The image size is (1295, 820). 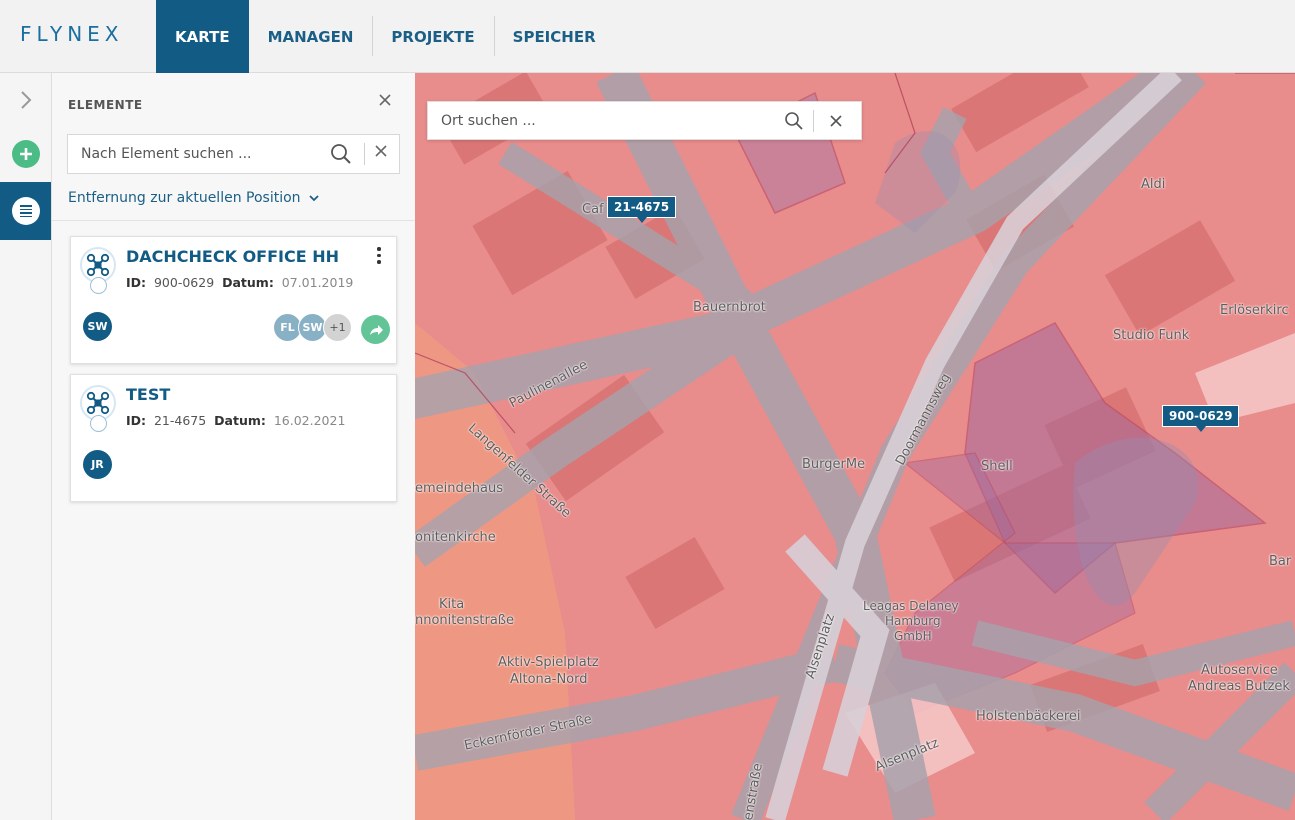 What do you see at coordinates (148, 394) in the screenshot?
I see `card-title: TEST` at bounding box center [148, 394].